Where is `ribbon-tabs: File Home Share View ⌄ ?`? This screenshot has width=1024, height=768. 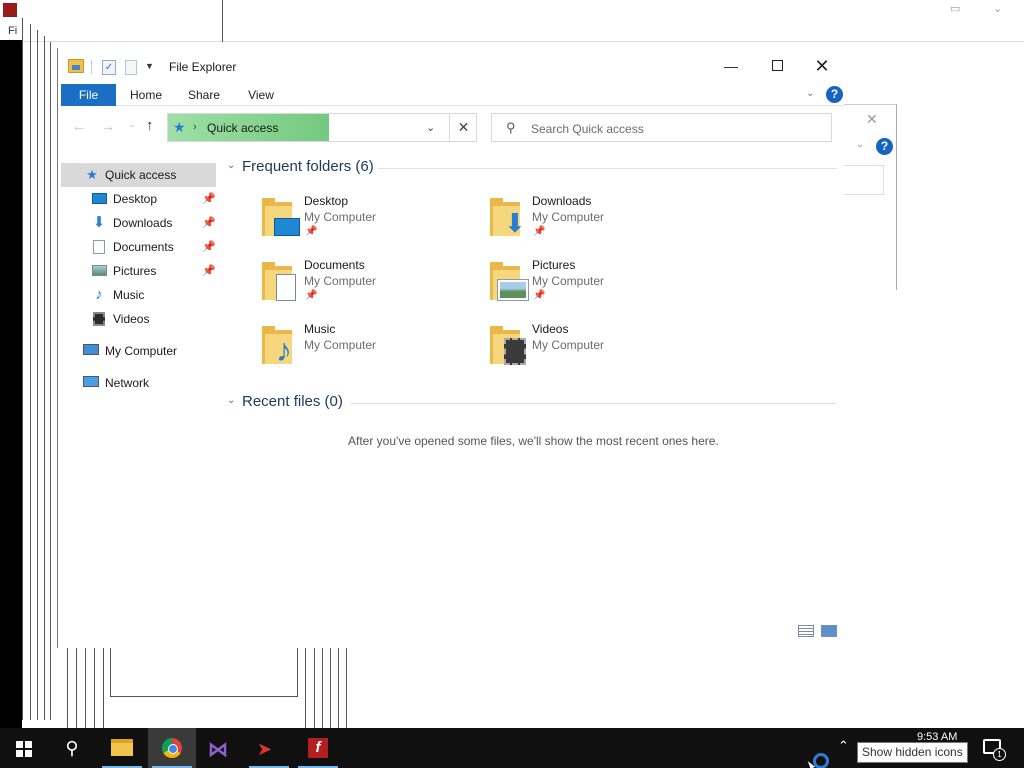 ribbon-tabs: File Home Share View ⌄ ? is located at coordinates (453, 95).